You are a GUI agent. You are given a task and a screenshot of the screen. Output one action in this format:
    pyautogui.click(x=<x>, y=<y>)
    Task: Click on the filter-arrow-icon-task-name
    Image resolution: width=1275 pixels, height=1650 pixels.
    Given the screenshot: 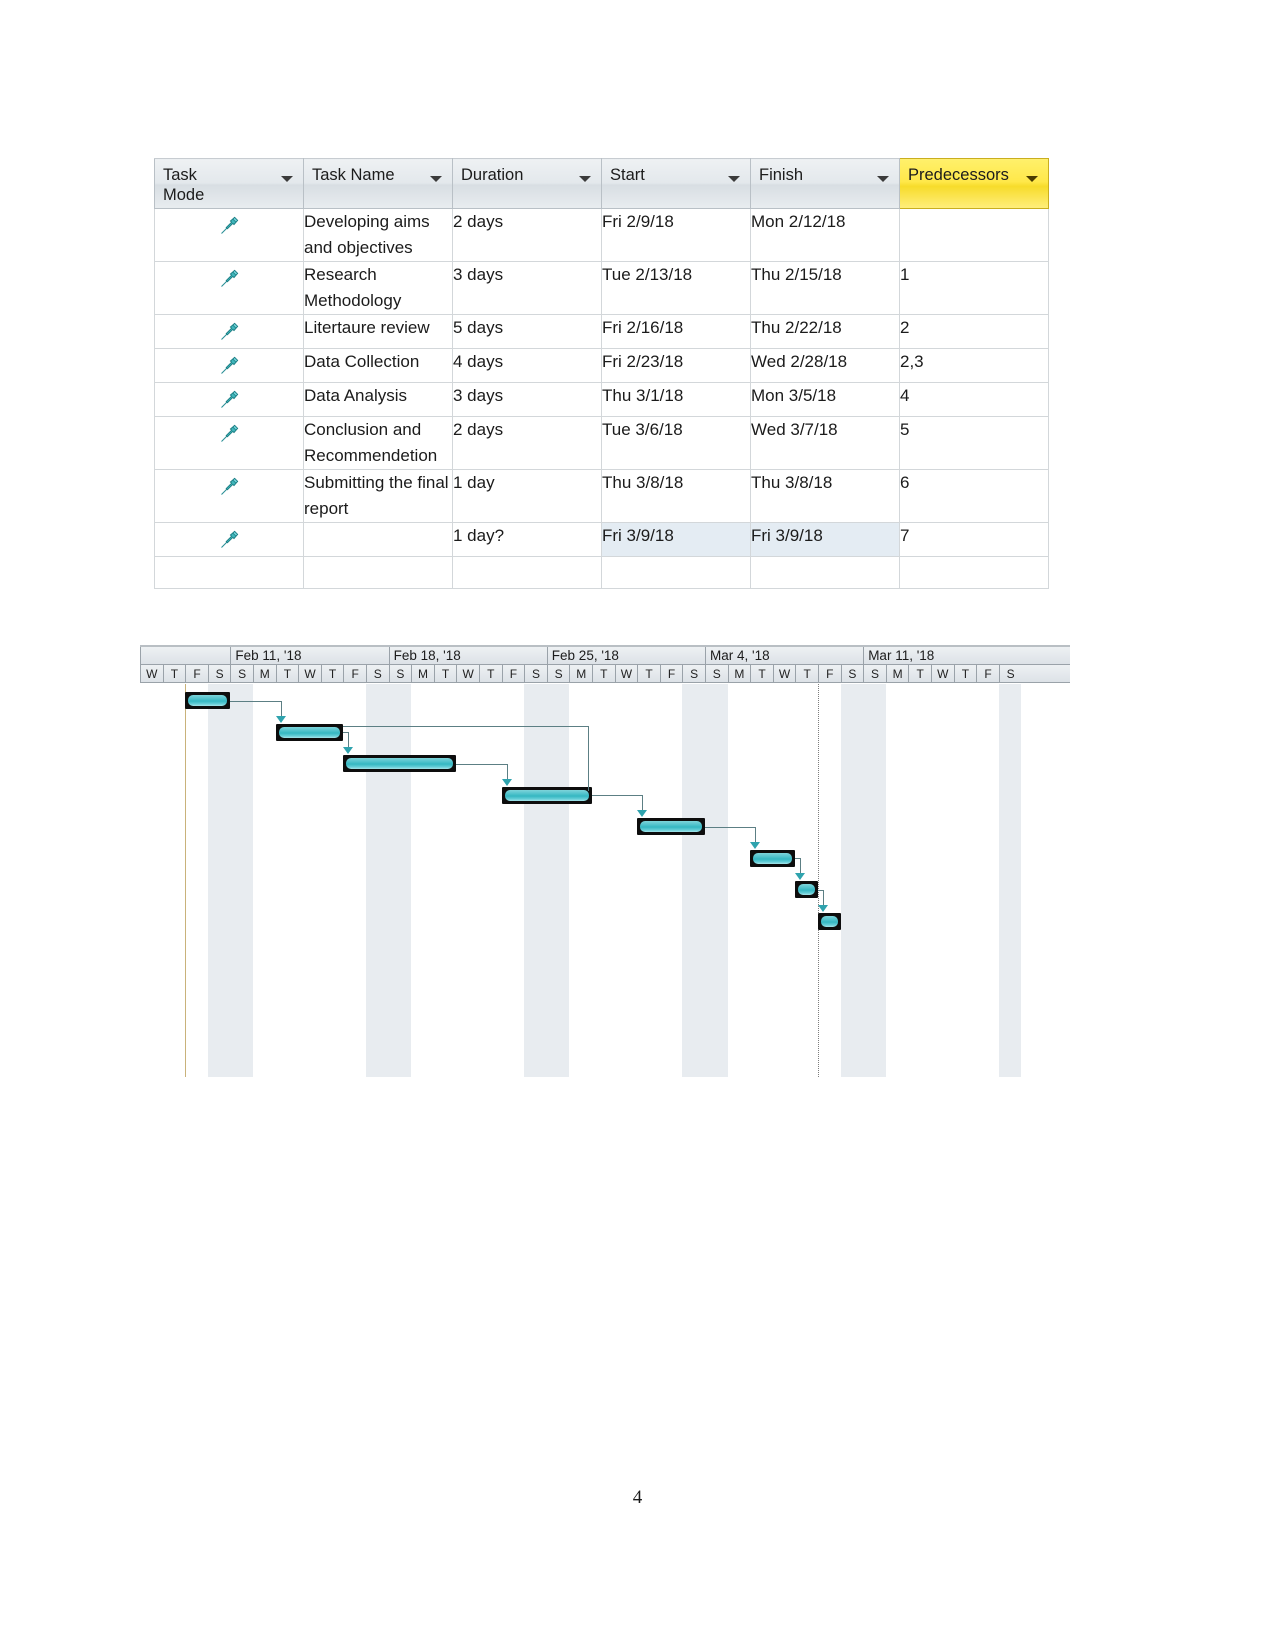 What is the action you would take?
    pyautogui.click(x=436, y=179)
    